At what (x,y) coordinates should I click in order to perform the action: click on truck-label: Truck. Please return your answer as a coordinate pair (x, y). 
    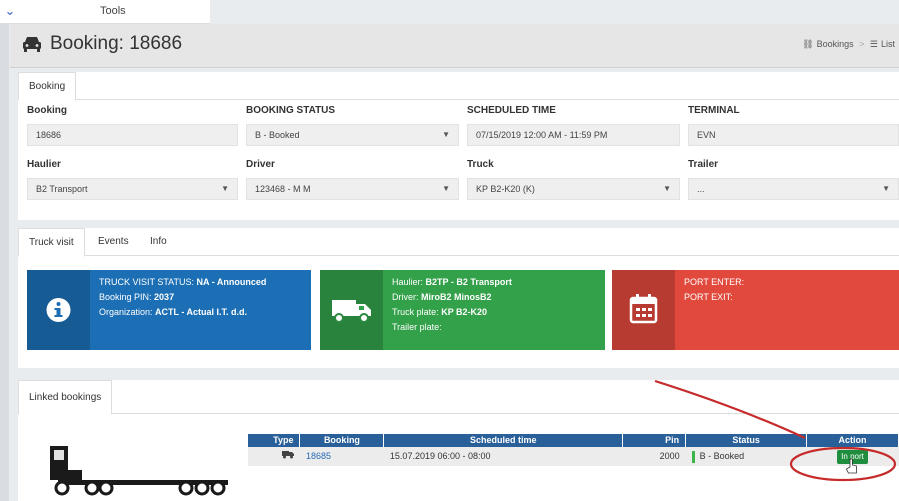
    Looking at the image, I should click on (480, 164).